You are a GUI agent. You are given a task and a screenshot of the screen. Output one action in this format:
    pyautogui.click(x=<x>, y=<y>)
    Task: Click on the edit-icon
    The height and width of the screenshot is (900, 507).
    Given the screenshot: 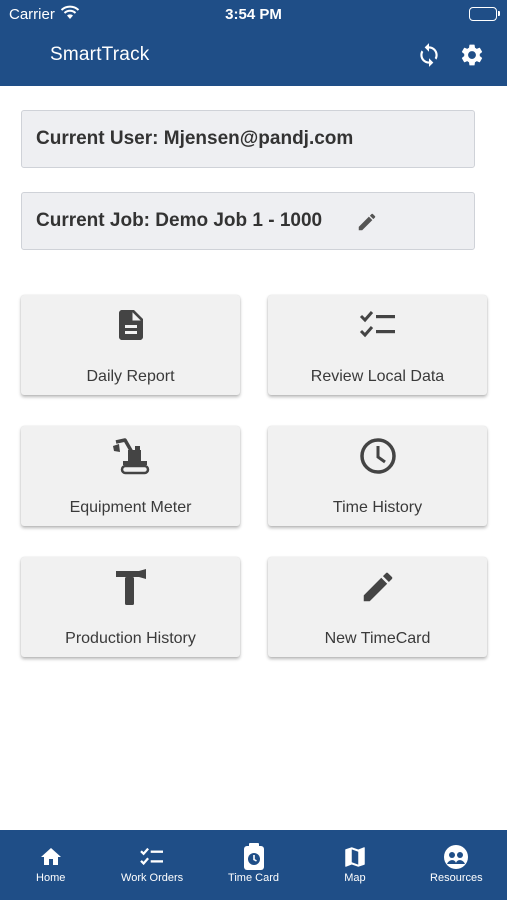 What is the action you would take?
    pyautogui.click(x=367, y=222)
    